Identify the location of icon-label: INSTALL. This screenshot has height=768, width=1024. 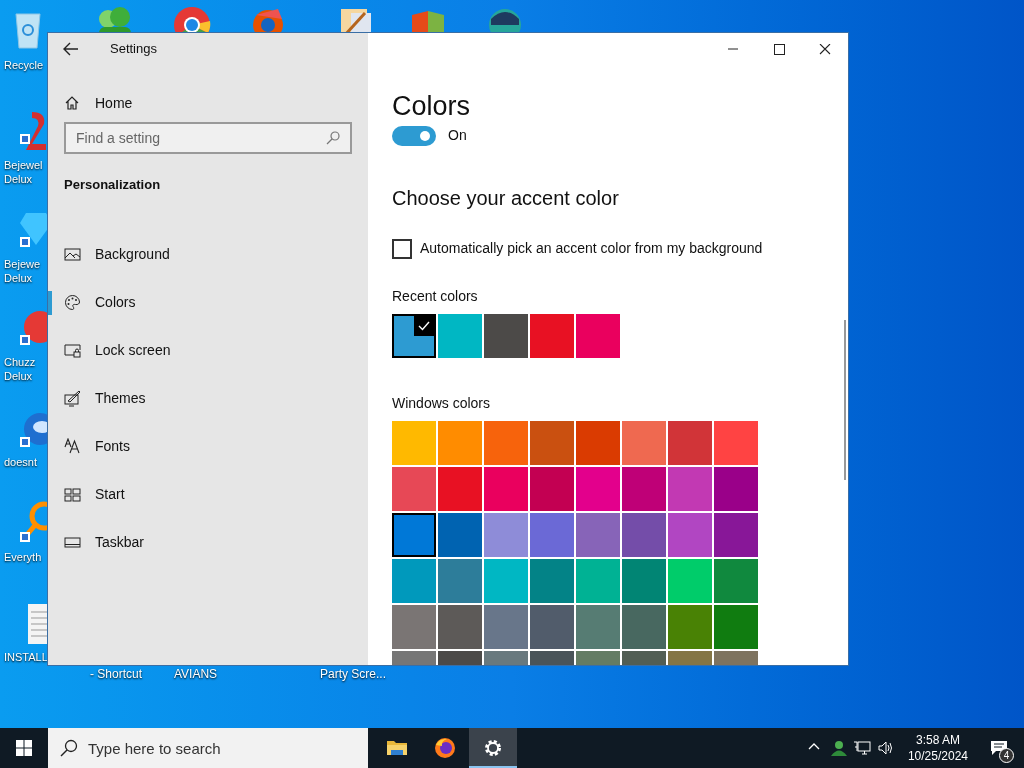
(26, 657).